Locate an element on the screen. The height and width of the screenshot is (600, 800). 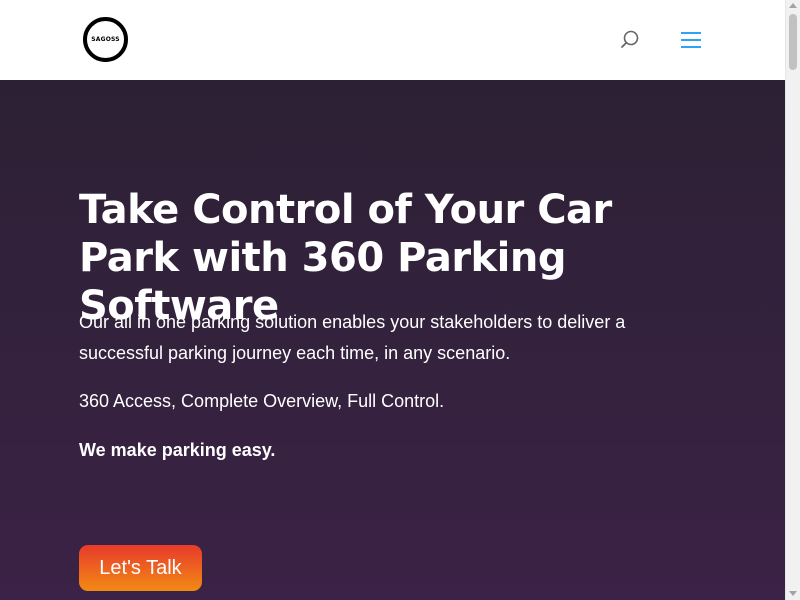
hamburger-menu-icon is located at coordinates (691, 40).